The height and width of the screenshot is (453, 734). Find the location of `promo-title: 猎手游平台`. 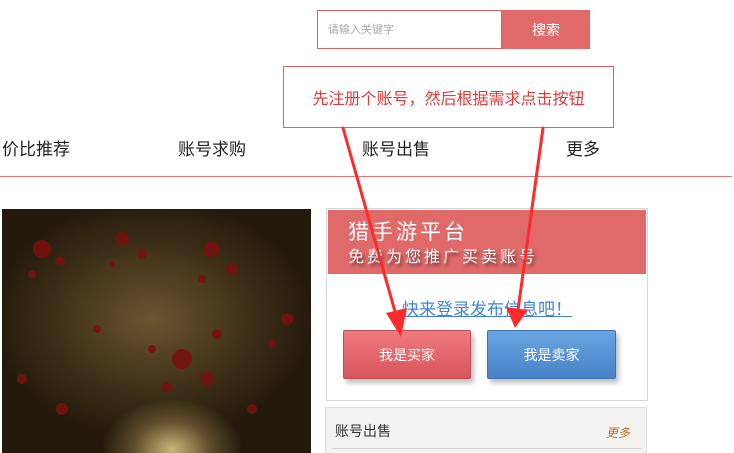

promo-title: 猎手游平台 is located at coordinates (408, 232).